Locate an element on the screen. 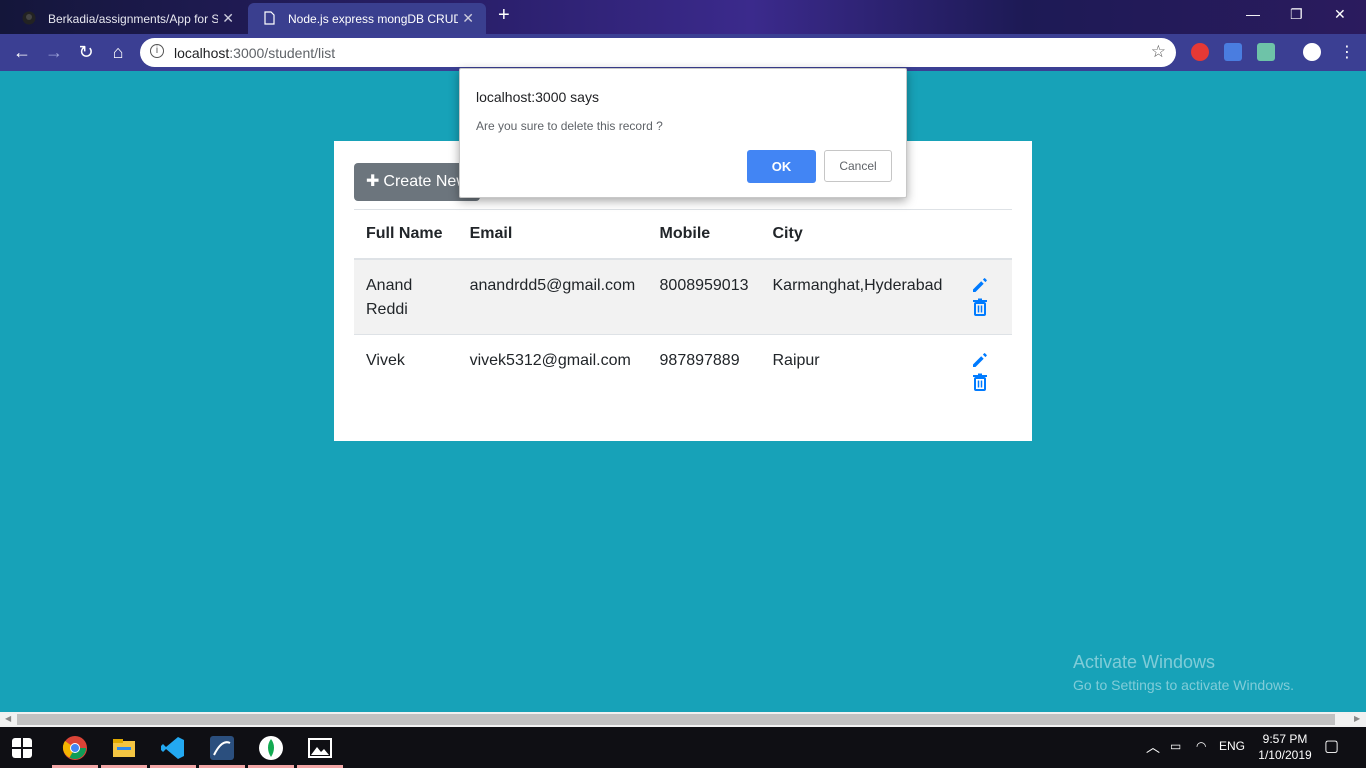 This screenshot has width=1366, height=768. clock-time: 9:57 PM is located at coordinates (1285, 739).